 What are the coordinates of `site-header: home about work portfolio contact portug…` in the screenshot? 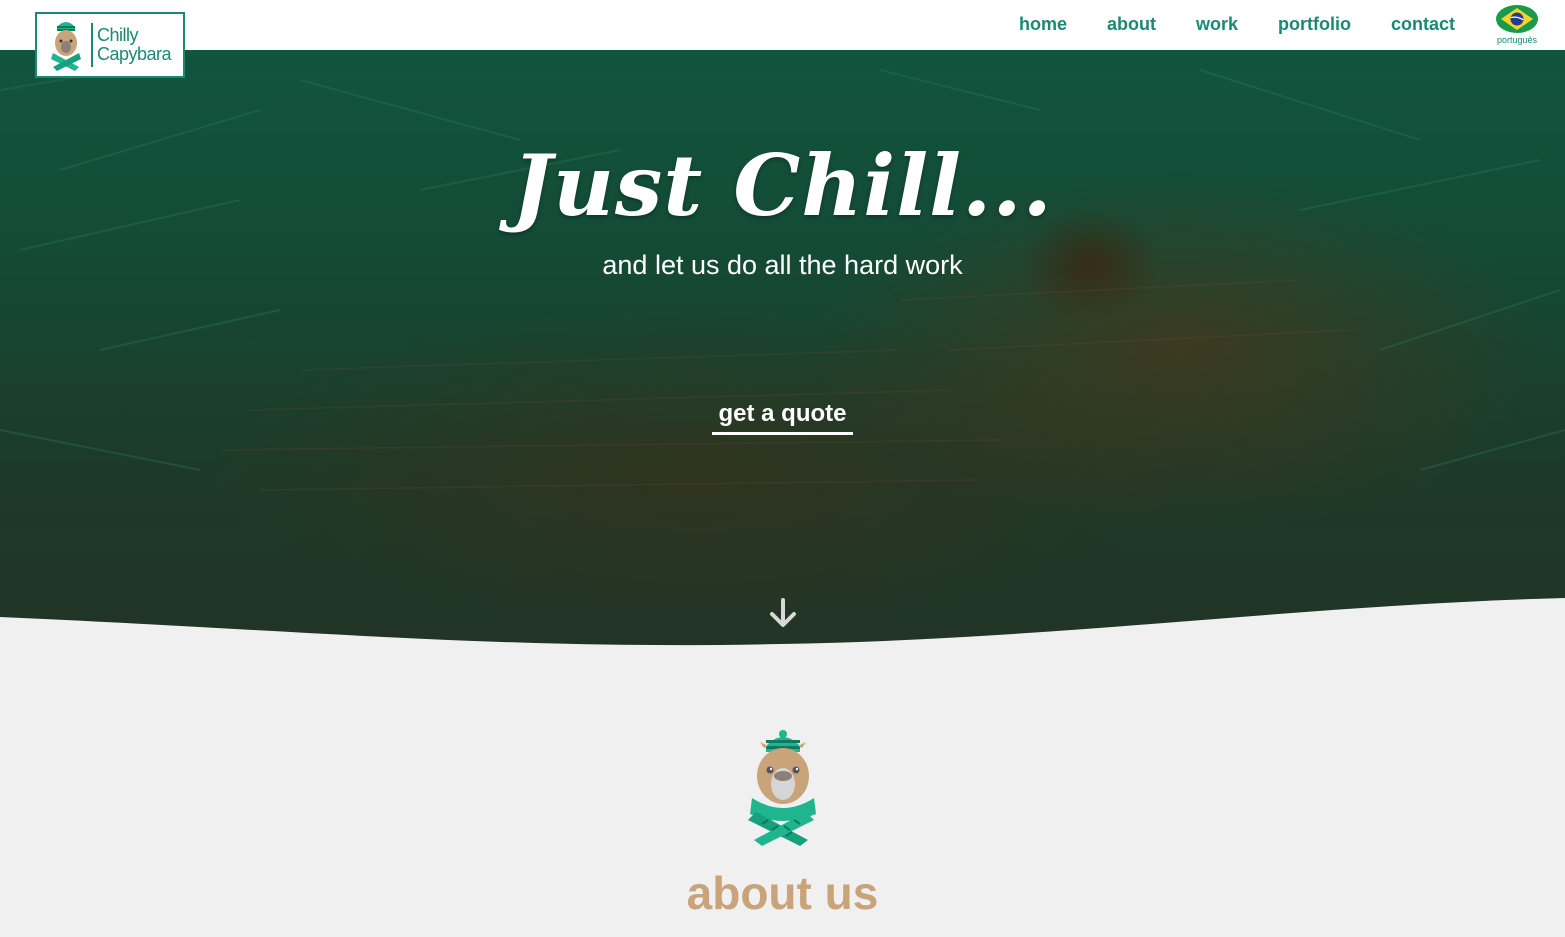 It's located at (782, 25).